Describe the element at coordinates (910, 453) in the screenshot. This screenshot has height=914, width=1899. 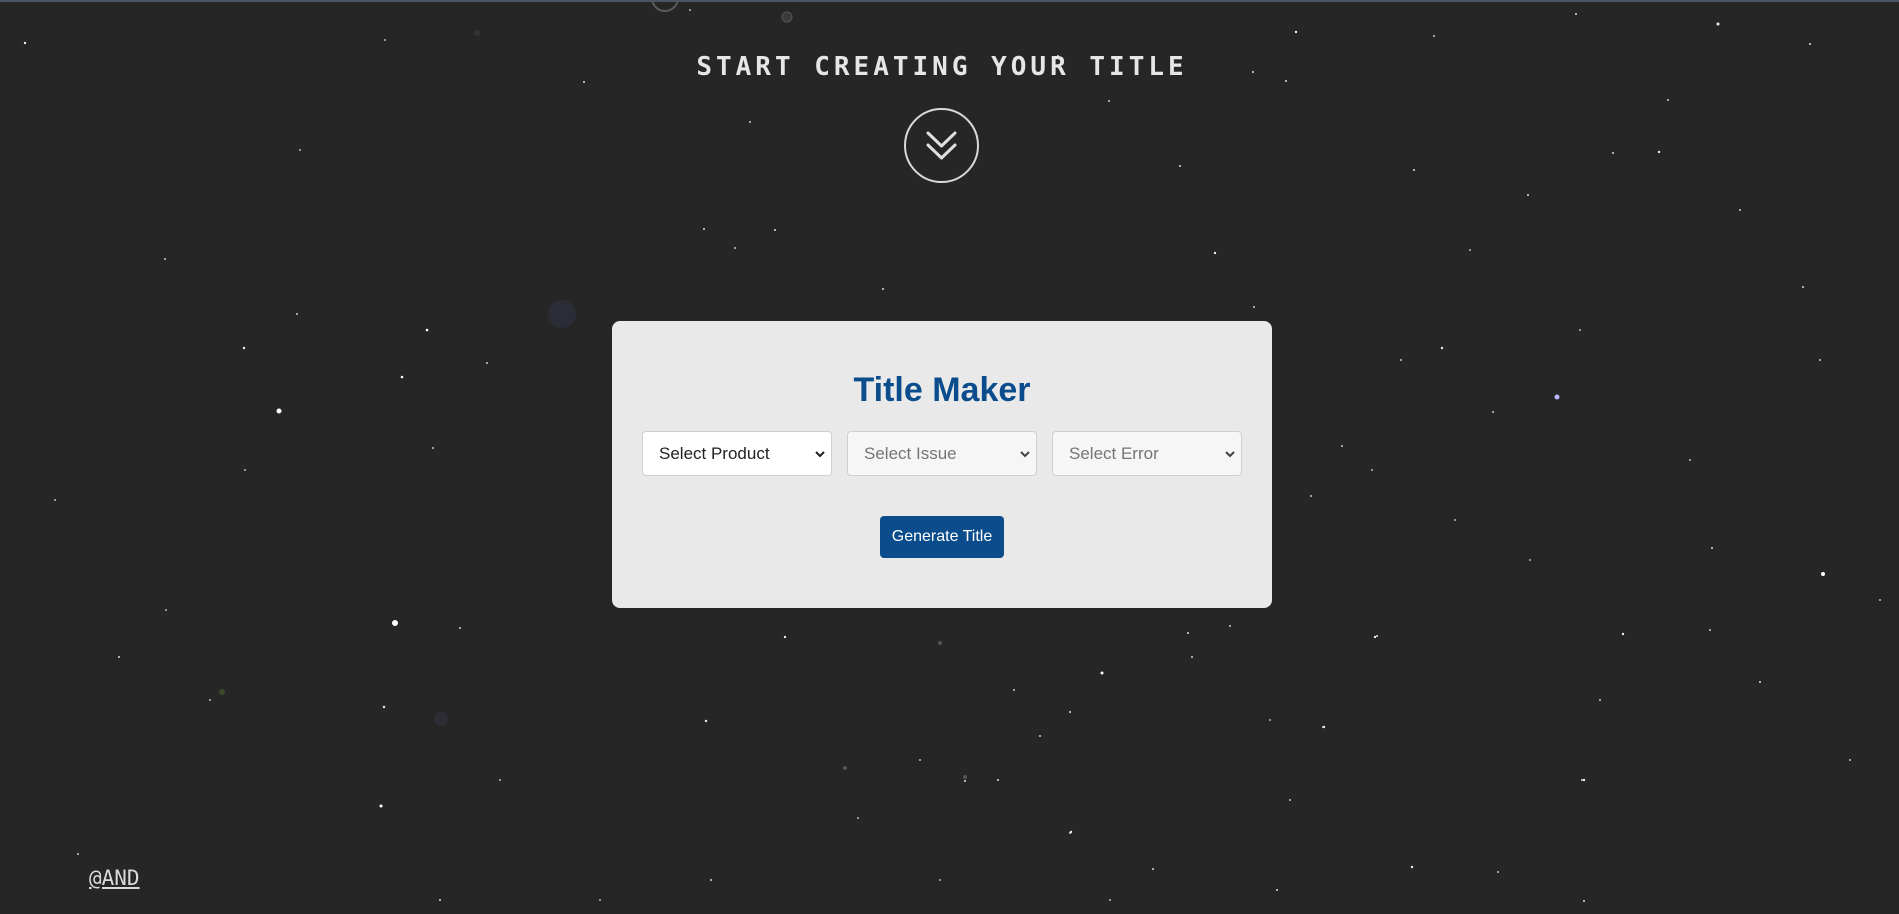
I see `select-issue-value: Select Issue` at that location.